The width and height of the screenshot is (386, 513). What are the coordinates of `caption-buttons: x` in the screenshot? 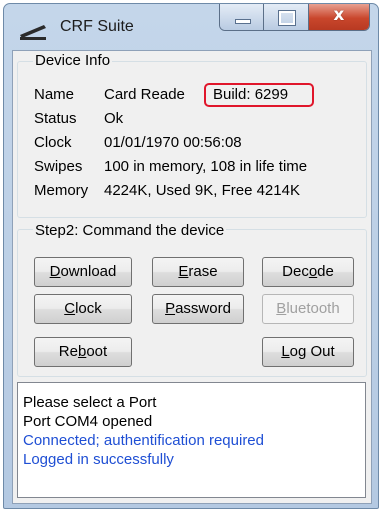 It's located at (294, 17).